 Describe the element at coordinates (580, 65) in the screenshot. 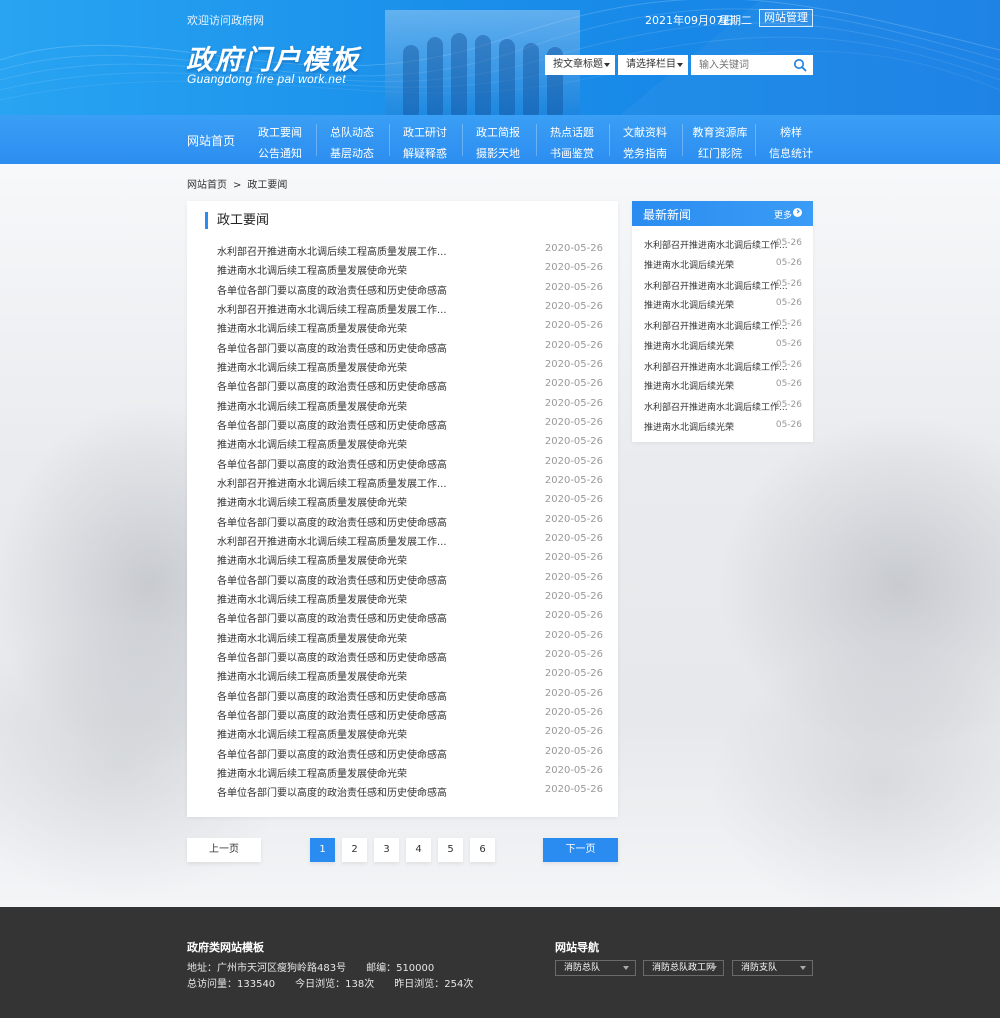

I see `search-type-select: 按文章标题` at that location.